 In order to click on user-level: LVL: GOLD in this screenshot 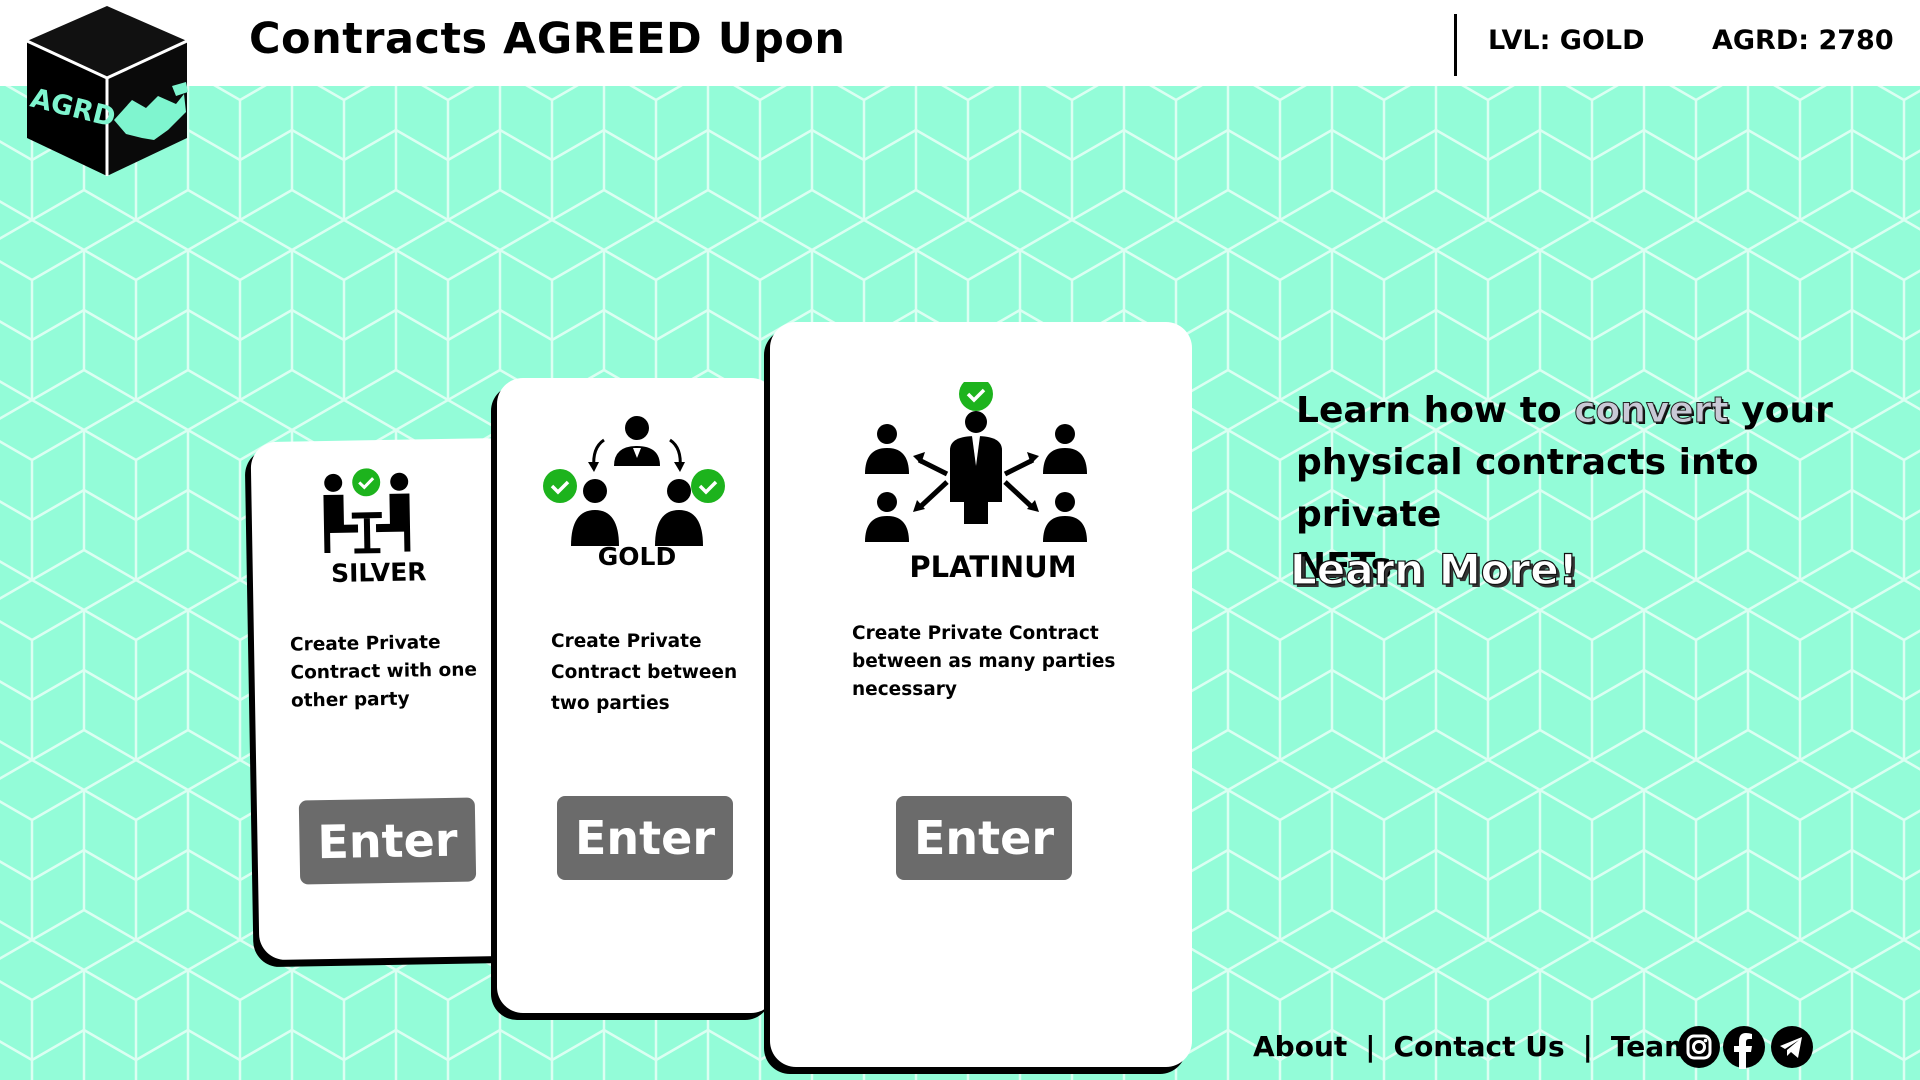, I will do `click(1566, 40)`.